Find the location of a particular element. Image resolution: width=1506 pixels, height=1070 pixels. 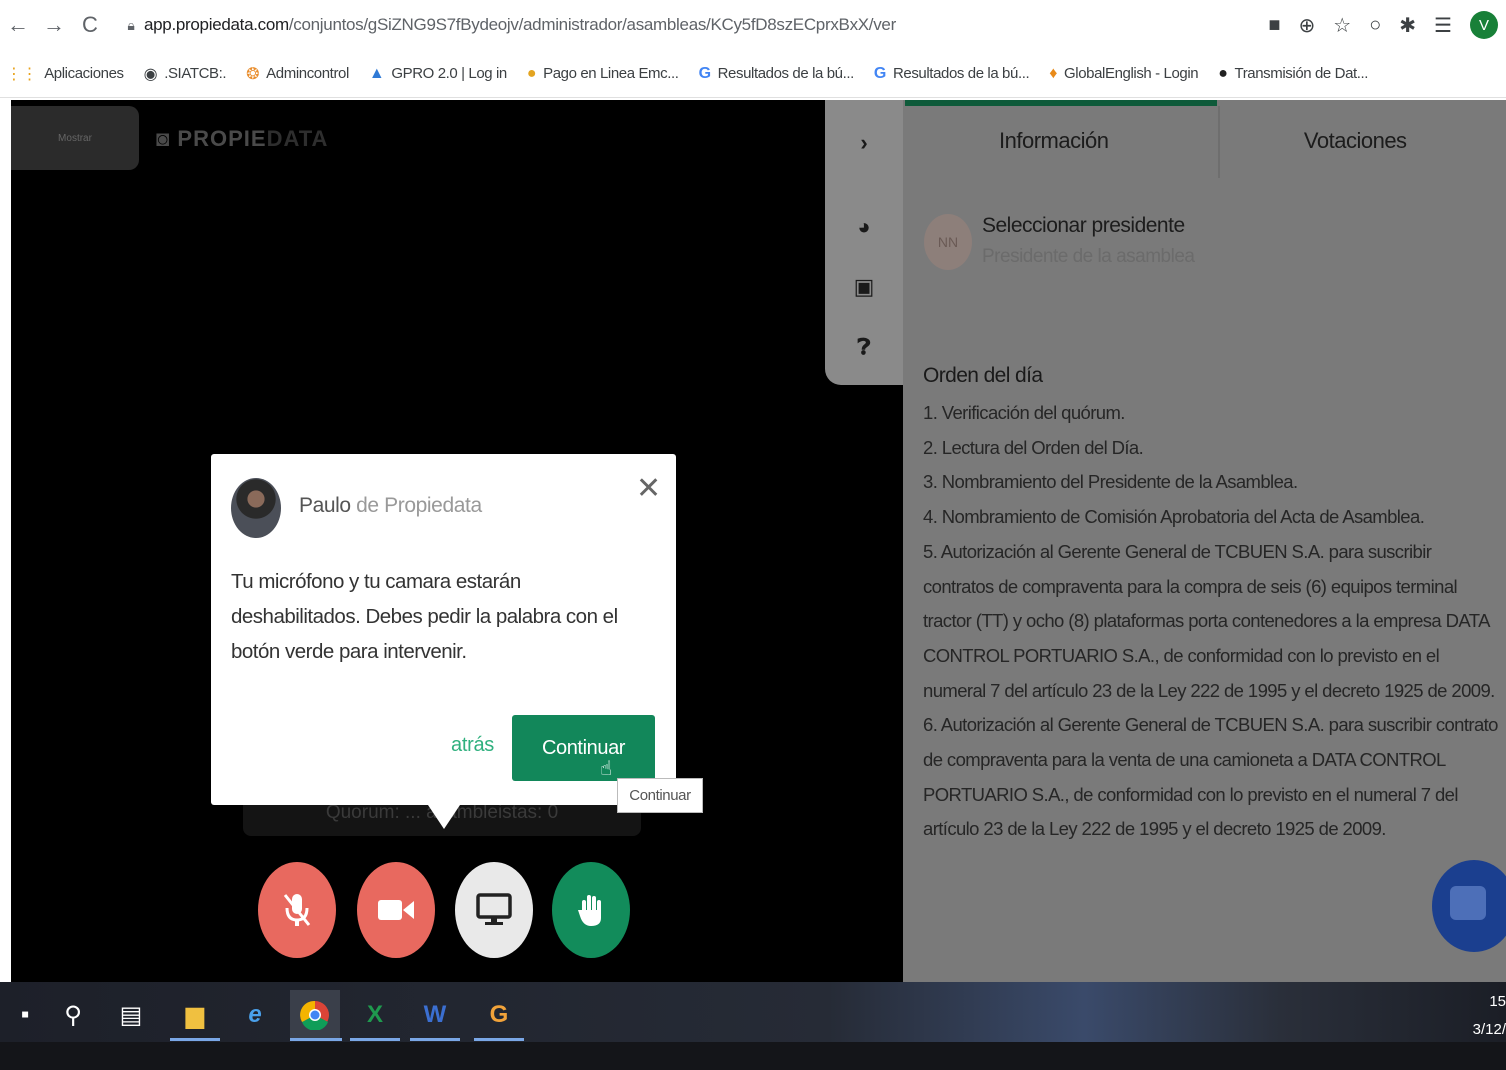

windows-taskbar is located at coordinates (753, 1012).